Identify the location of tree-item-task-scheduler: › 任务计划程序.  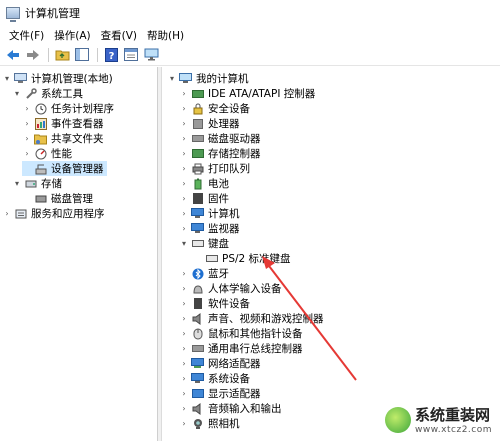
(69, 108).